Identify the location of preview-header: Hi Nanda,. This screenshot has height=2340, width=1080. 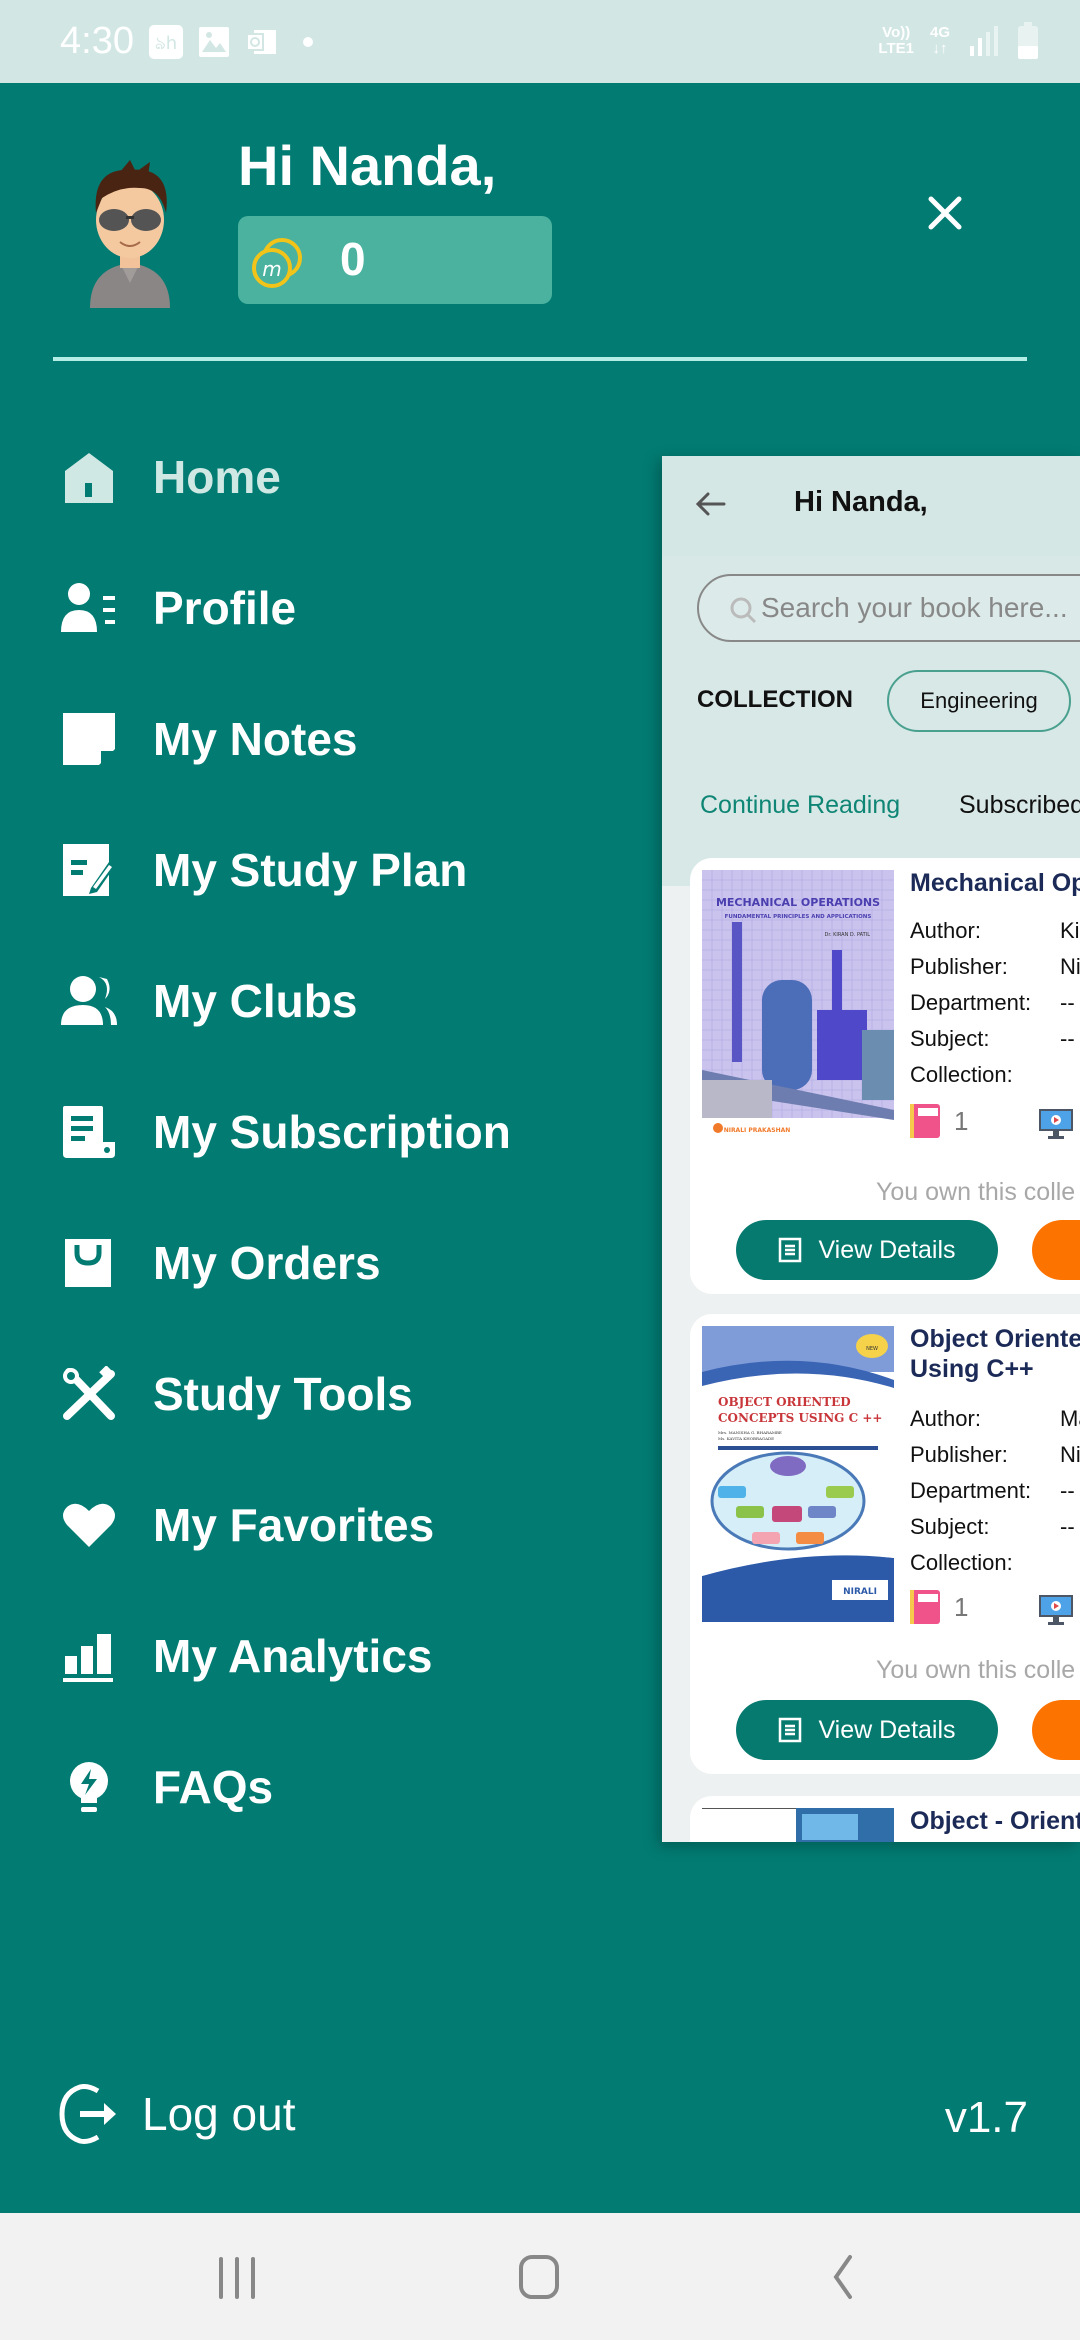
(871, 506).